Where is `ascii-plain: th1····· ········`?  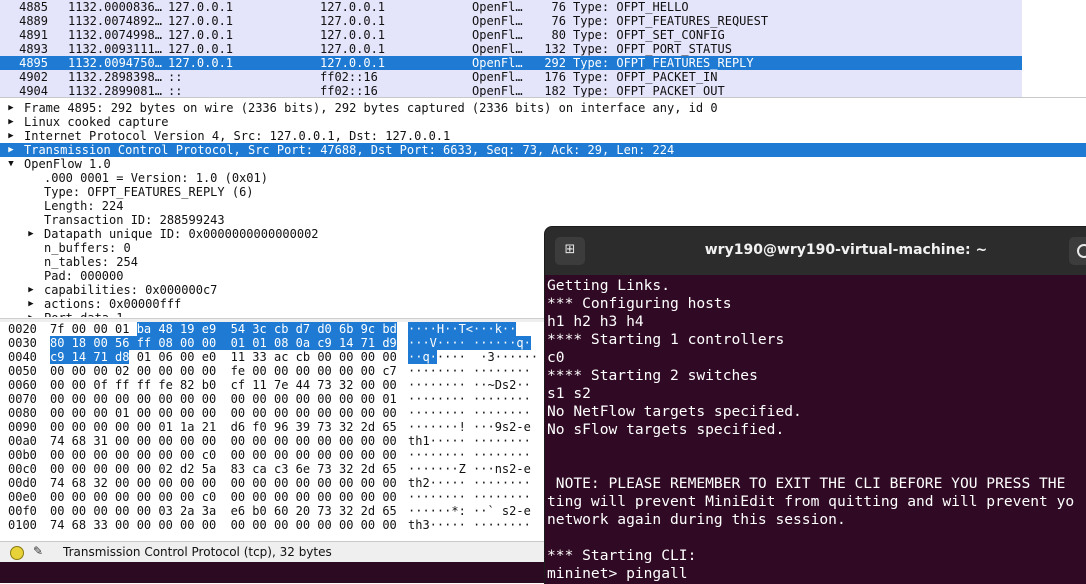 ascii-plain: th1····· ········ is located at coordinates (469, 441).